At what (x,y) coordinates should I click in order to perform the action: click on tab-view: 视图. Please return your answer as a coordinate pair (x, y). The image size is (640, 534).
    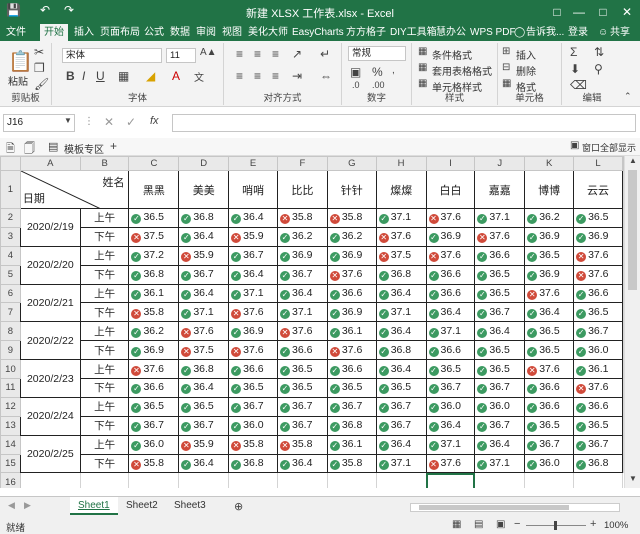
    Looking at the image, I should click on (232, 32).